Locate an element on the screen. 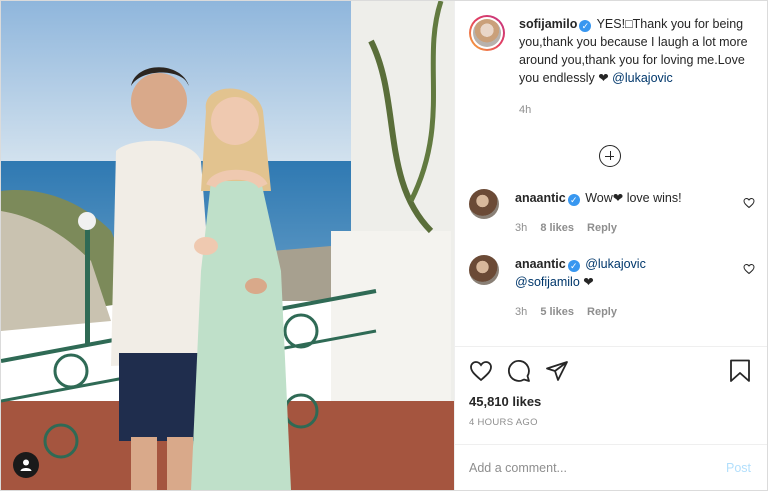 Image resolution: width=768 pixels, height=491 pixels. comment-input is located at coordinates (597, 467).